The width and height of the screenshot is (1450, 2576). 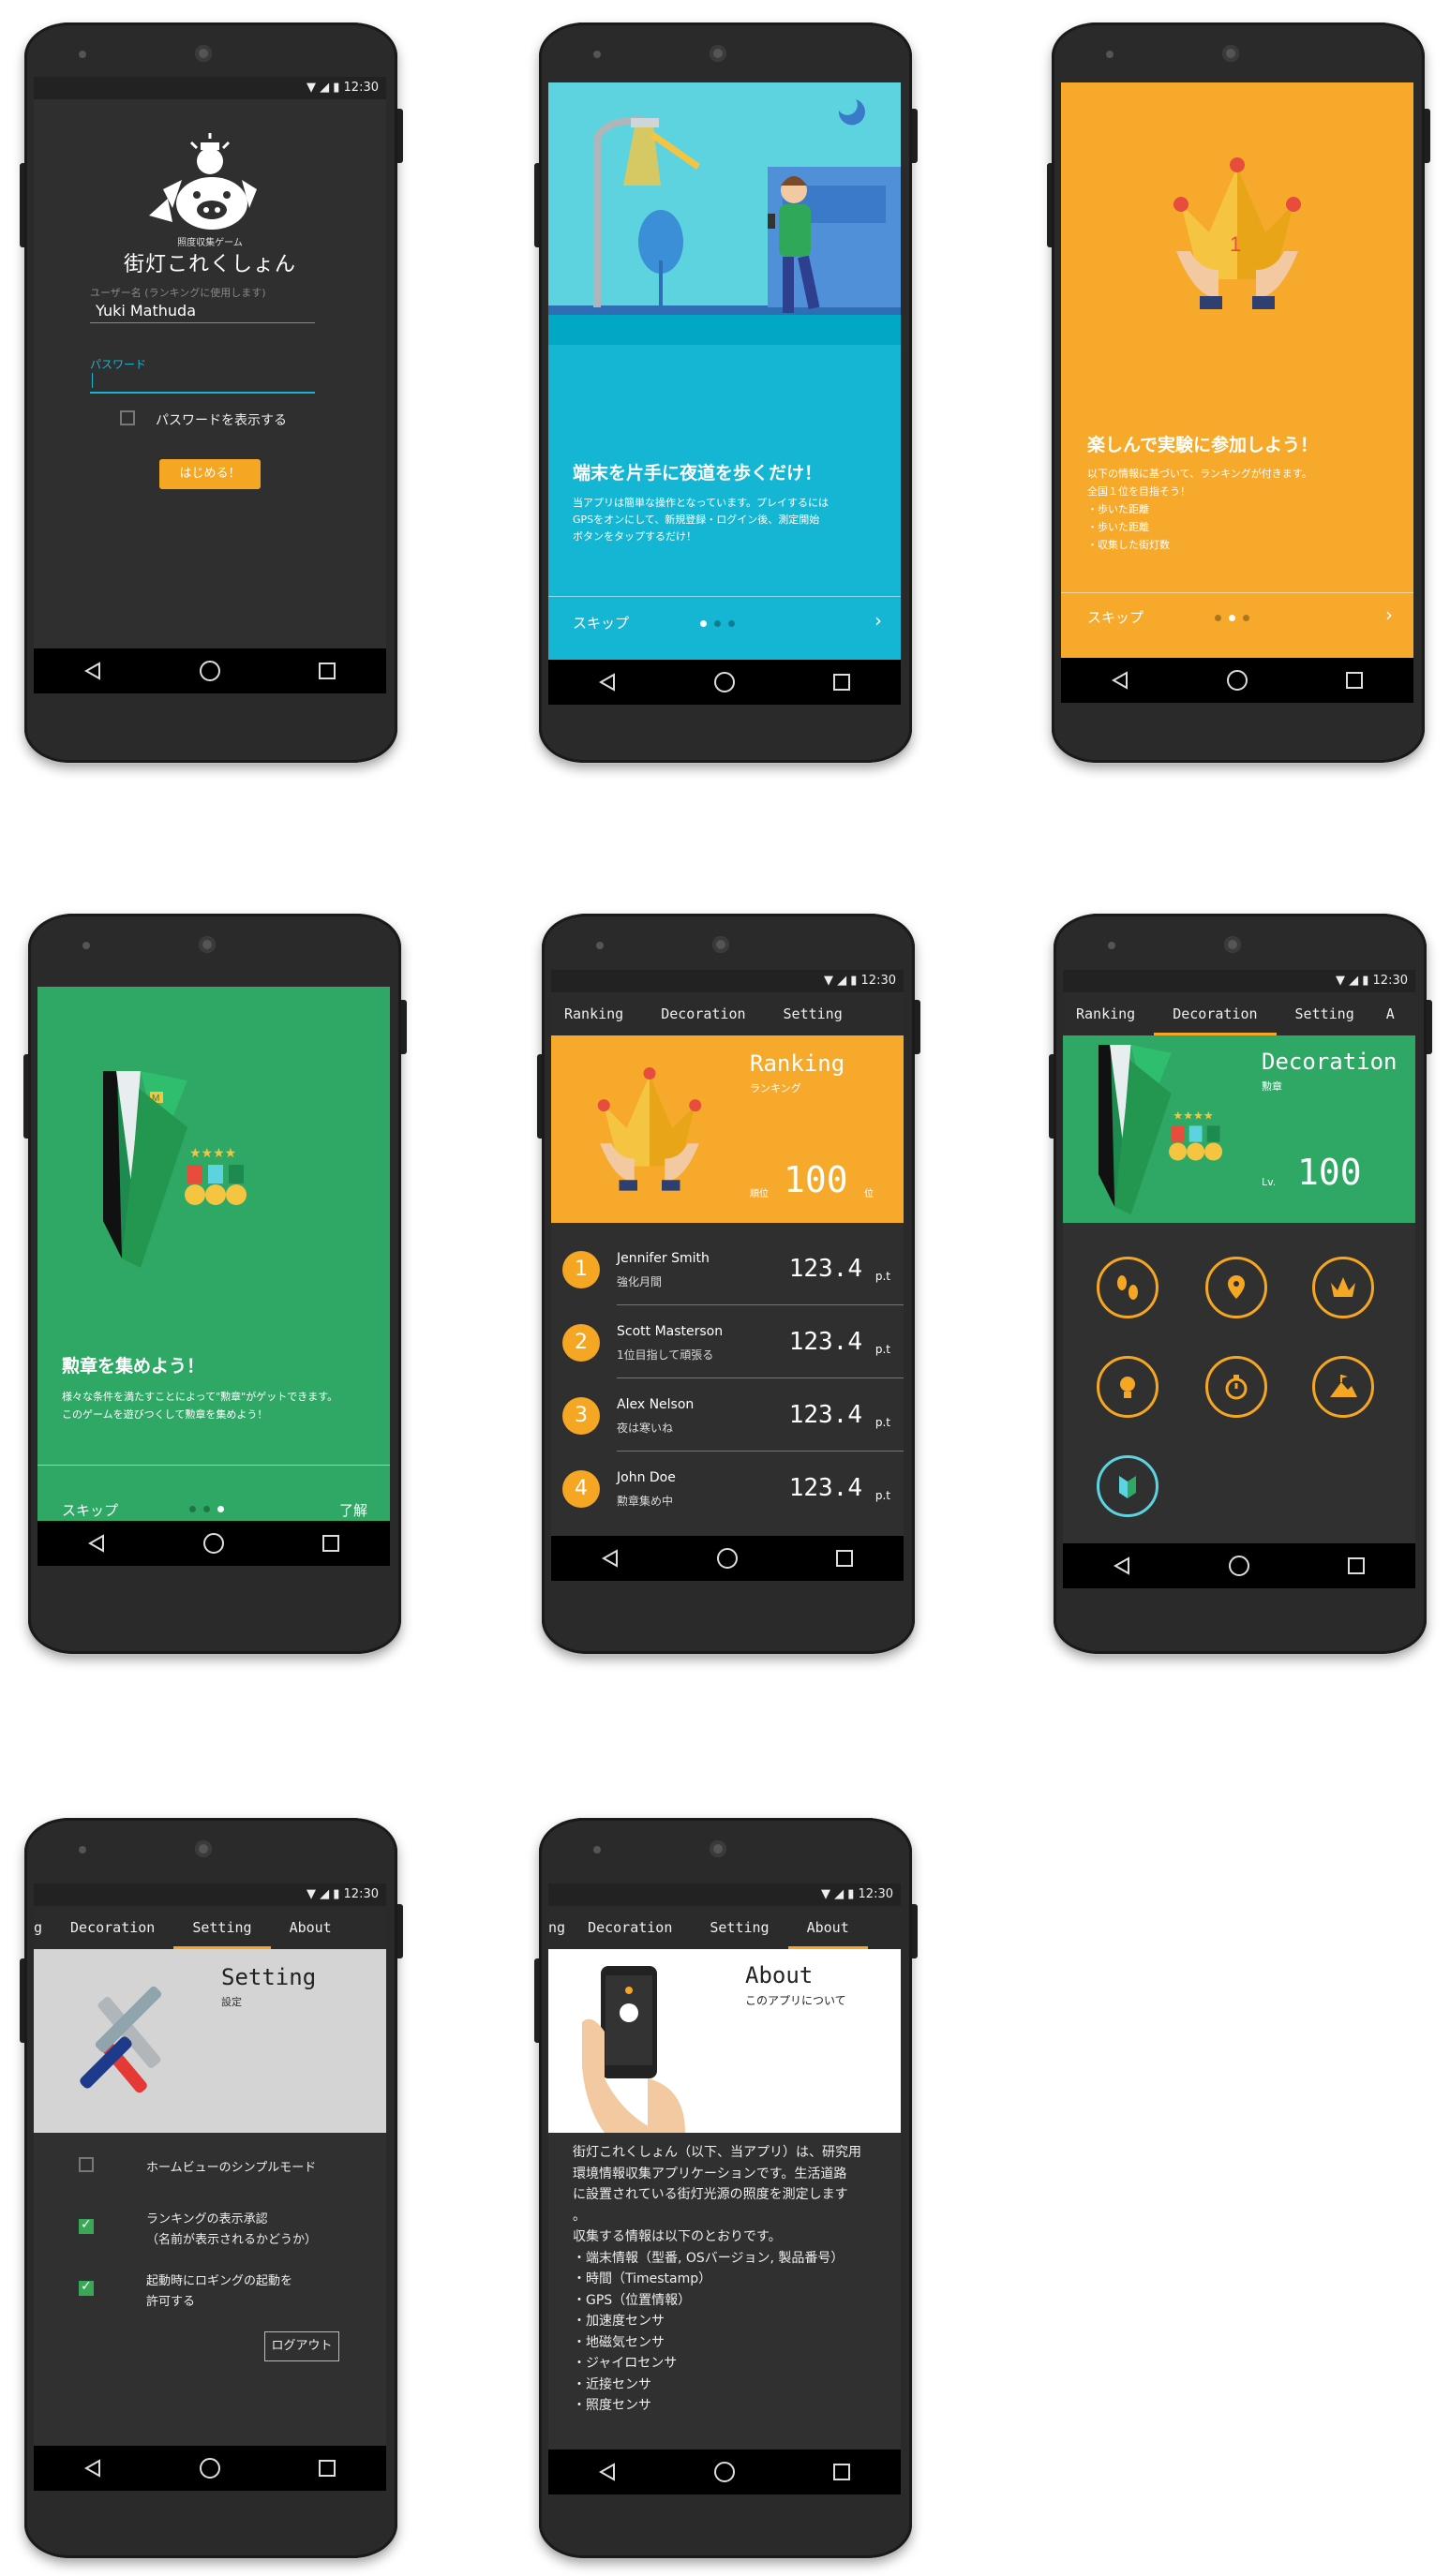 What do you see at coordinates (301, 2346) in the screenshot?
I see `logout-button: ログアウト` at bounding box center [301, 2346].